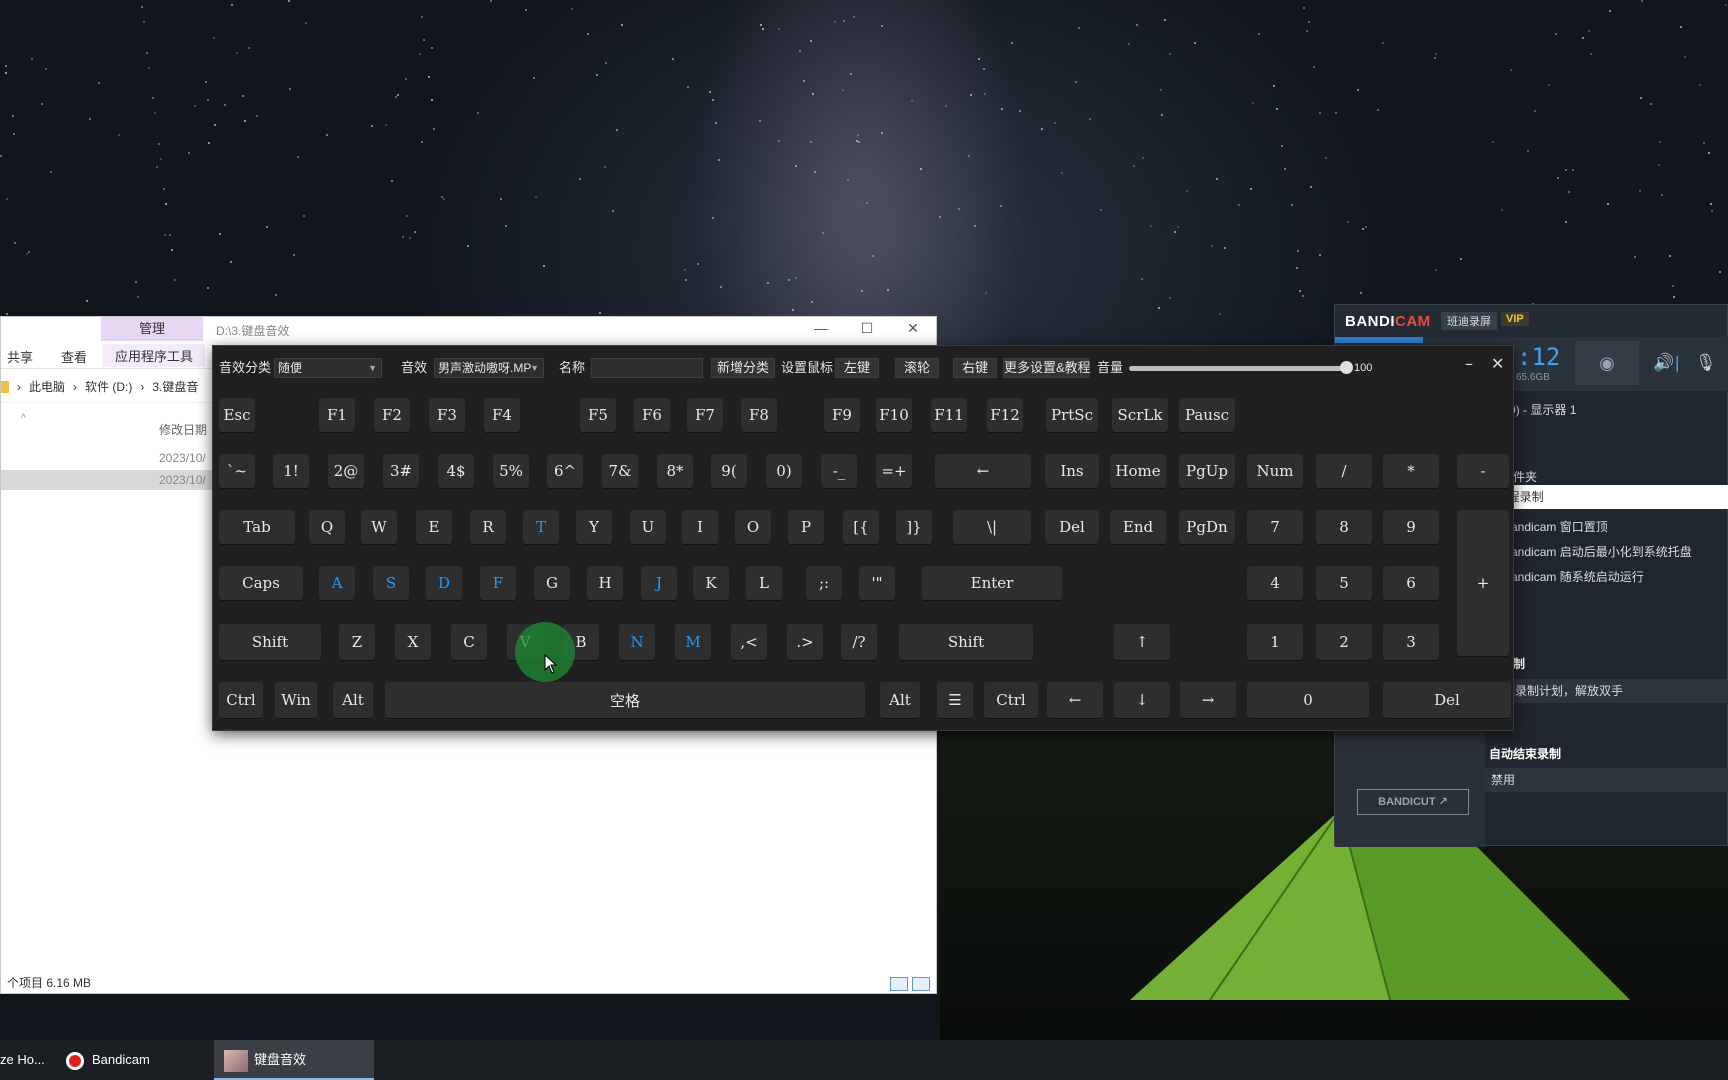  Describe the element at coordinates (1483, 471) in the screenshot. I see `key--: -` at that location.